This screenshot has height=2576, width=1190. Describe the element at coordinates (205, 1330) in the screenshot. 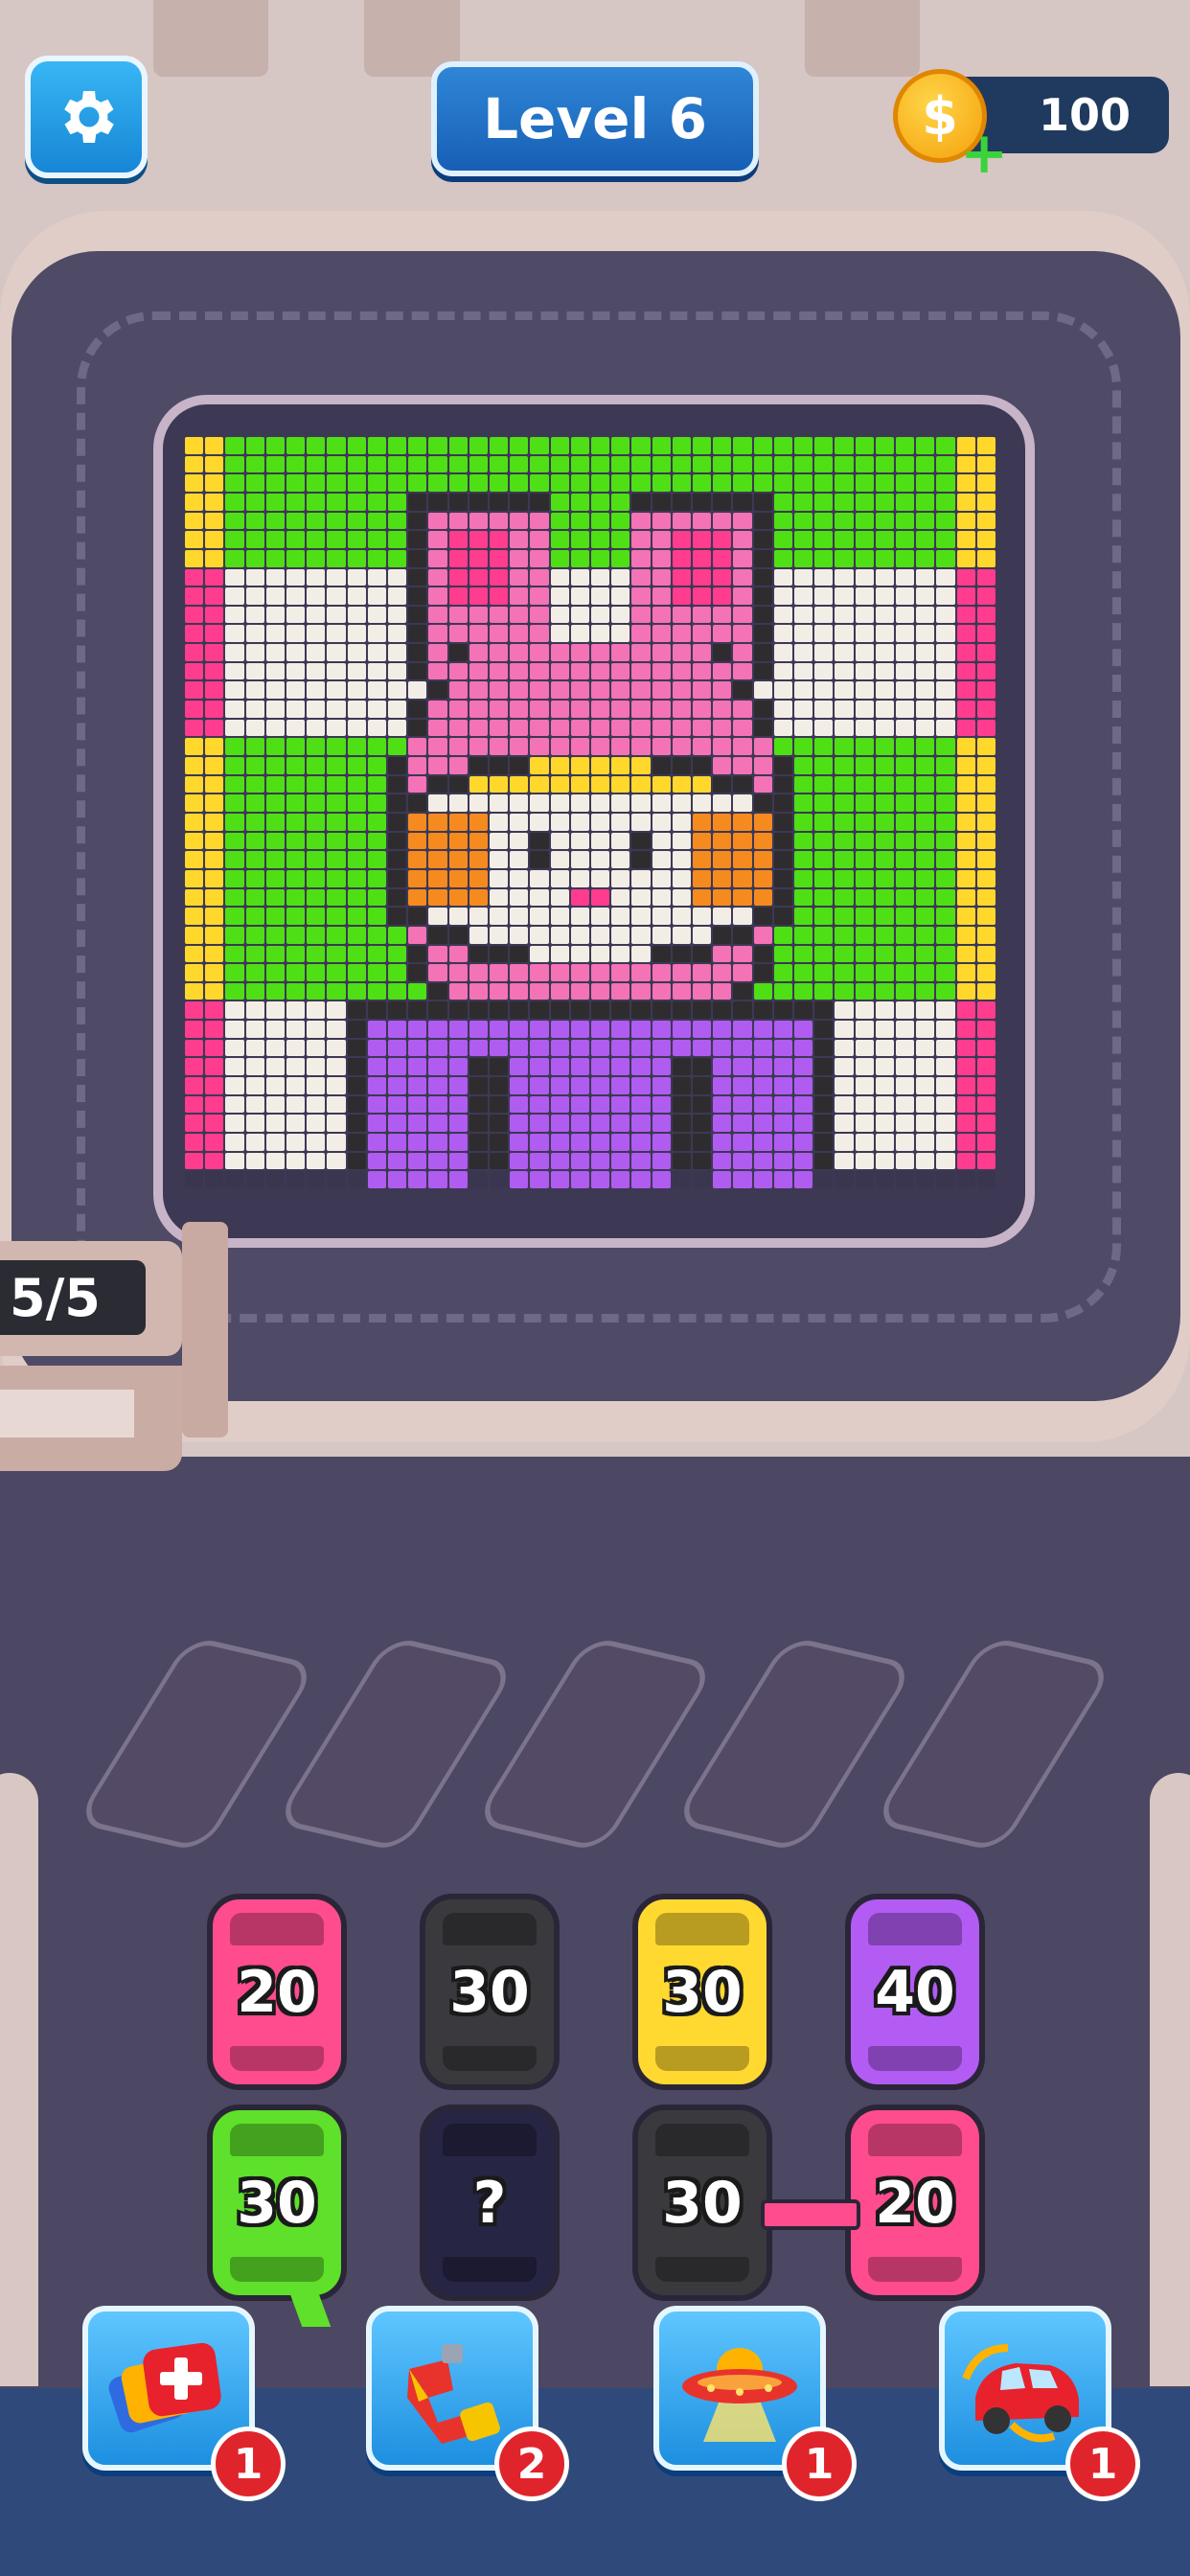

I see `gate-post` at that location.